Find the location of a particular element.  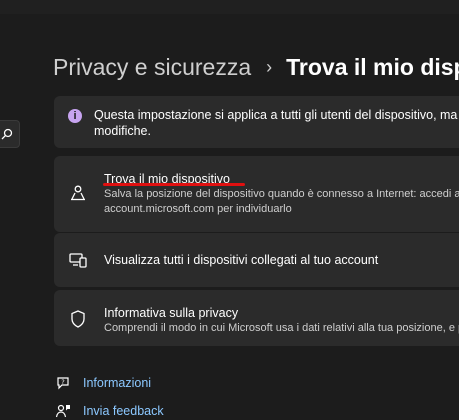

info-text-line: modifiche. is located at coordinates (122, 131).